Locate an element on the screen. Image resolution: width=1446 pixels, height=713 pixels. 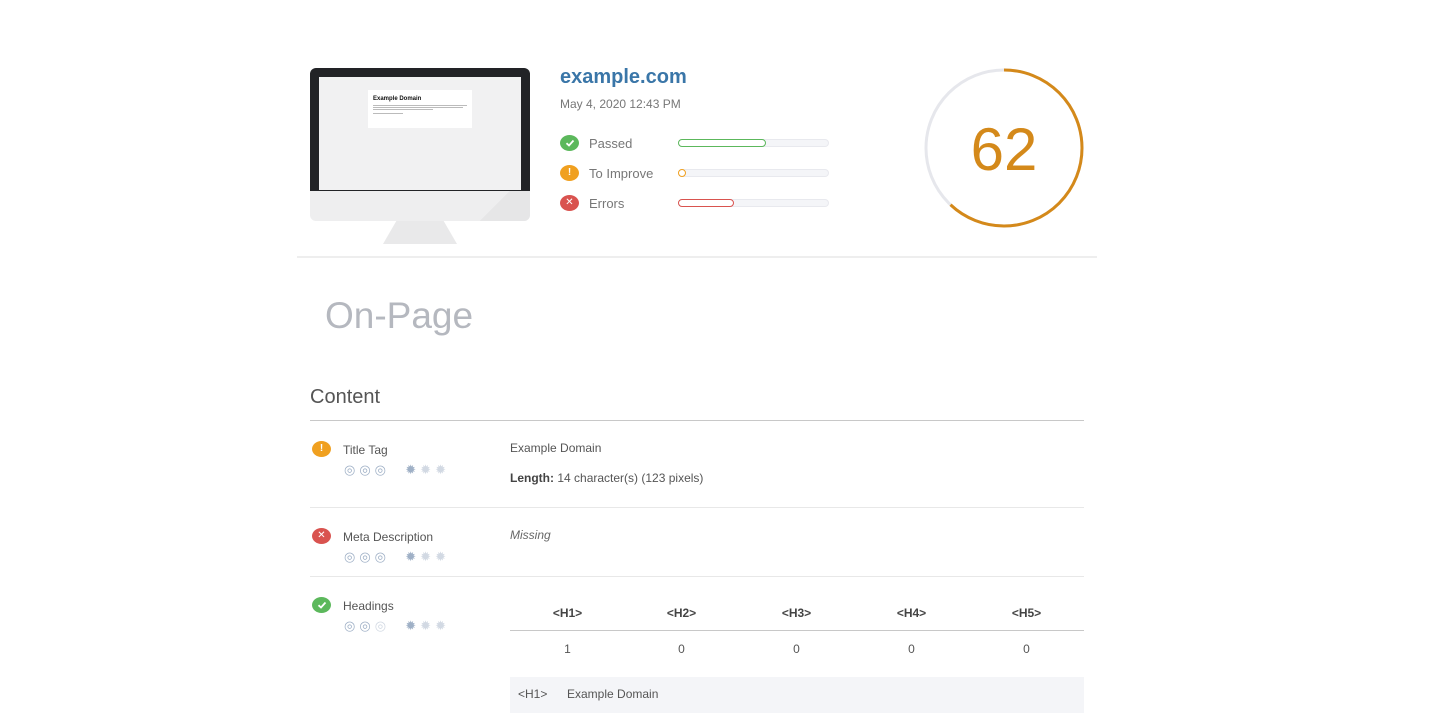
to-improve-progress-bar is located at coordinates (753, 173).